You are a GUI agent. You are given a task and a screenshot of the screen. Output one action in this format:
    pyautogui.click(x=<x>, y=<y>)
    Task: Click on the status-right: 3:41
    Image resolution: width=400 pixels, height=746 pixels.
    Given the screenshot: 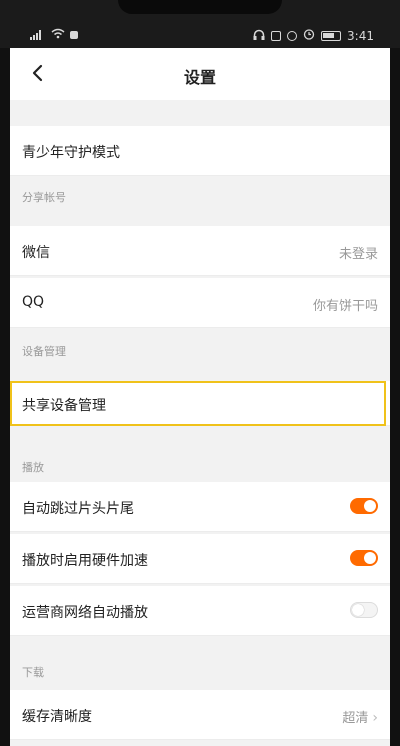 What is the action you would take?
    pyautogui.click(x=313, y=35)
    